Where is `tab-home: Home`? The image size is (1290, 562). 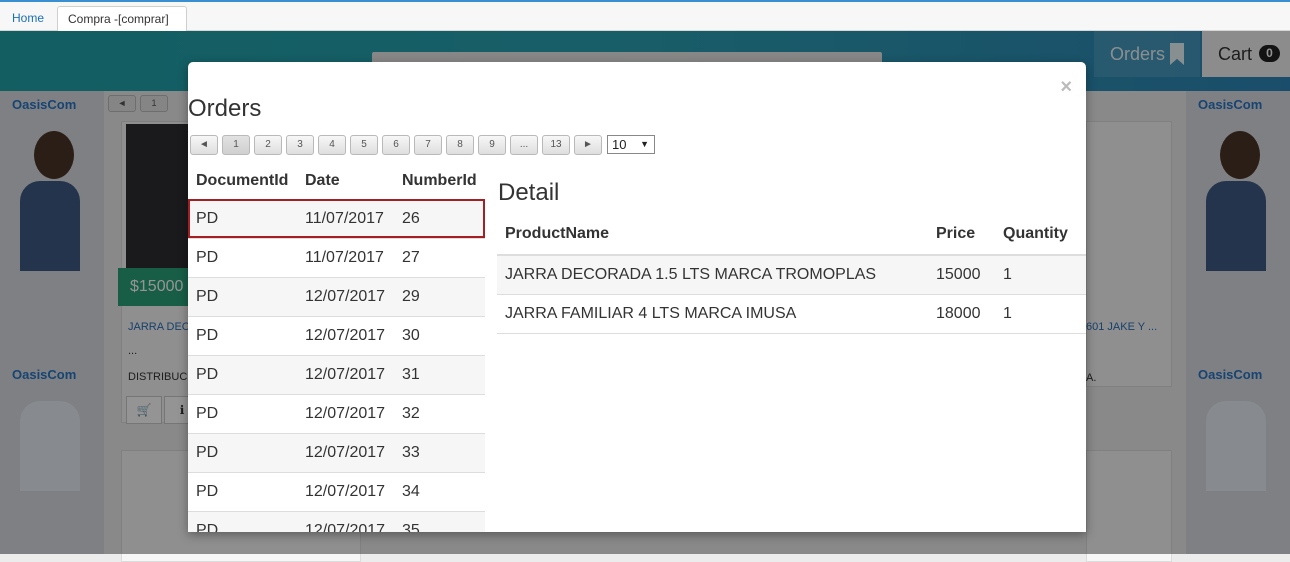 tab-home: Home is located at coordinates (28, 19).